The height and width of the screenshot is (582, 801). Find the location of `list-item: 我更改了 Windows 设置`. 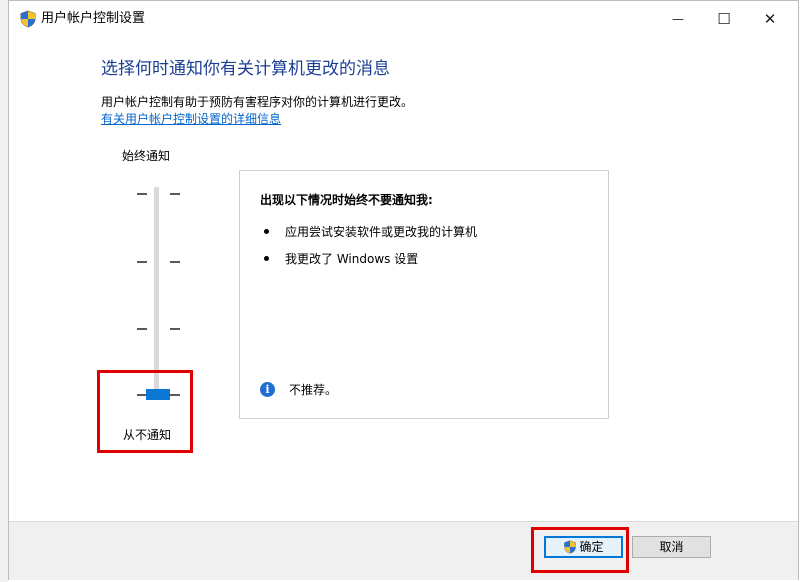

list-item: 我更改了 Windows 设置 is located at coordinates (341, 259).